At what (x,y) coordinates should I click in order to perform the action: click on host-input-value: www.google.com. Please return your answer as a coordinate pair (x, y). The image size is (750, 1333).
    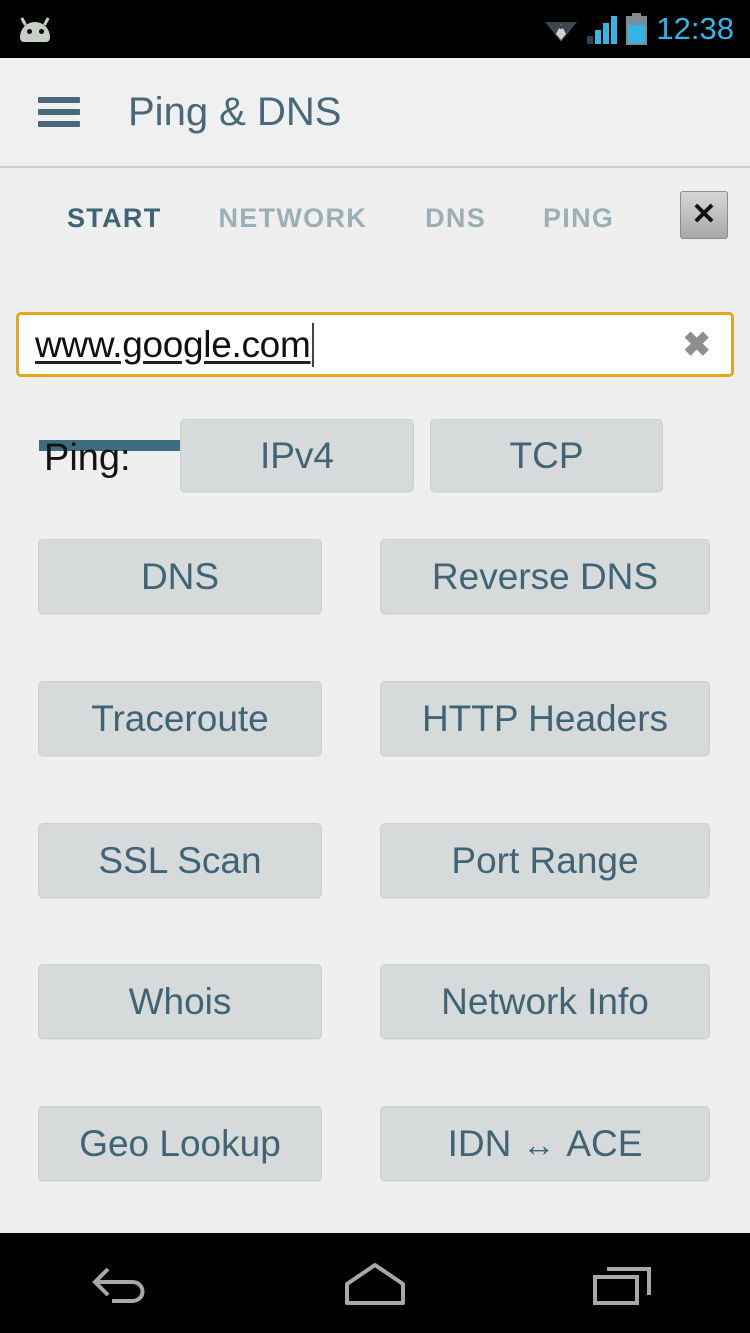
    Looking at the image, I should click on (173, 344).